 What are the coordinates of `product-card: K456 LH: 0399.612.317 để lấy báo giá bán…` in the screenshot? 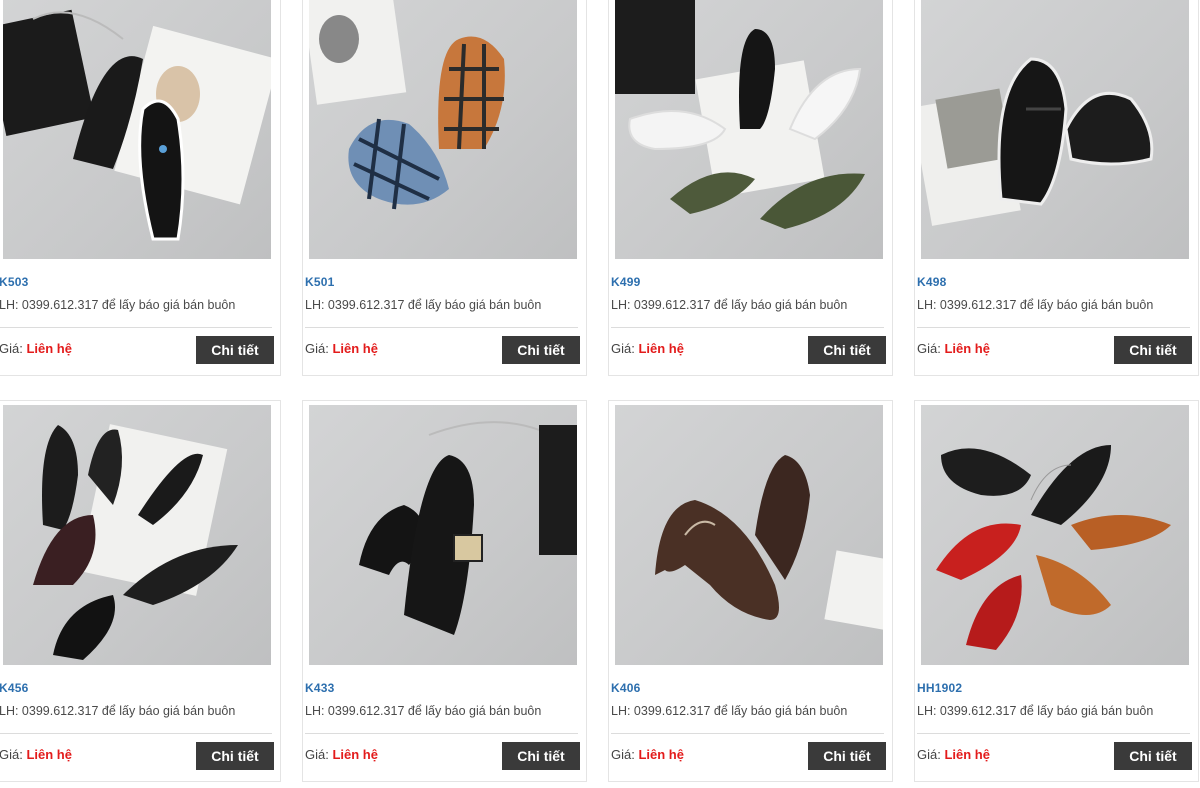 It's located at (140, 591).